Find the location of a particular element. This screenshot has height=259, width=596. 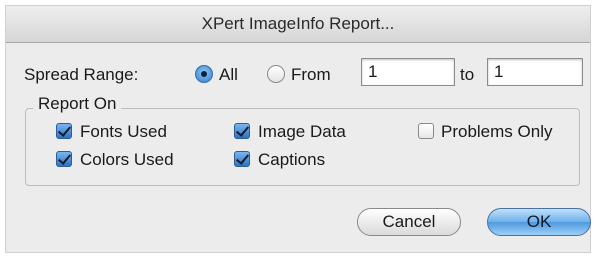

fonts-used-label: Fonts Used is located at coordinates (123, 132).